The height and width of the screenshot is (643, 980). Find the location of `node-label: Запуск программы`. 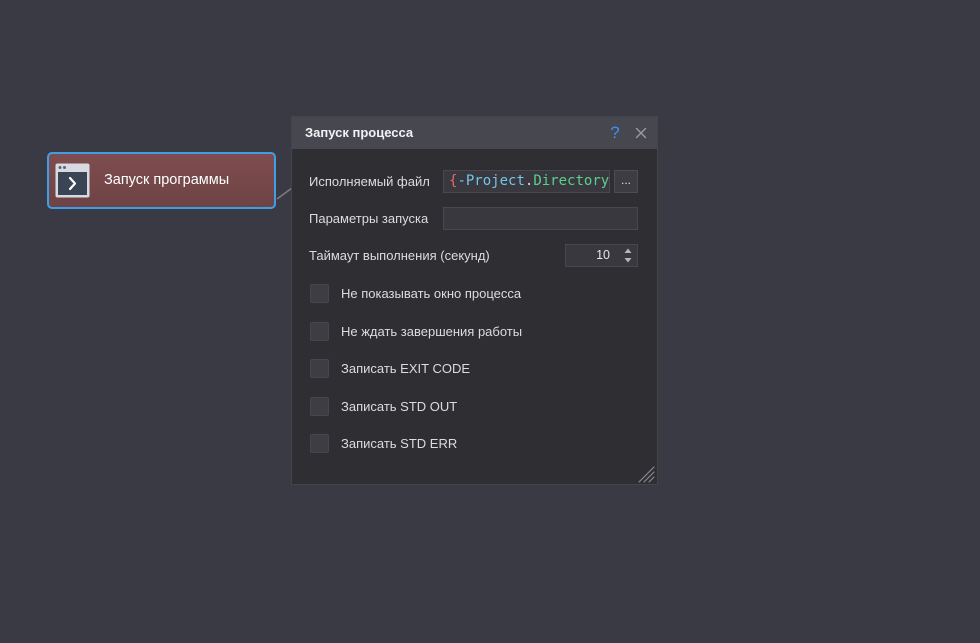

node-label: Запуск программы is located at coordinates (167, 180).